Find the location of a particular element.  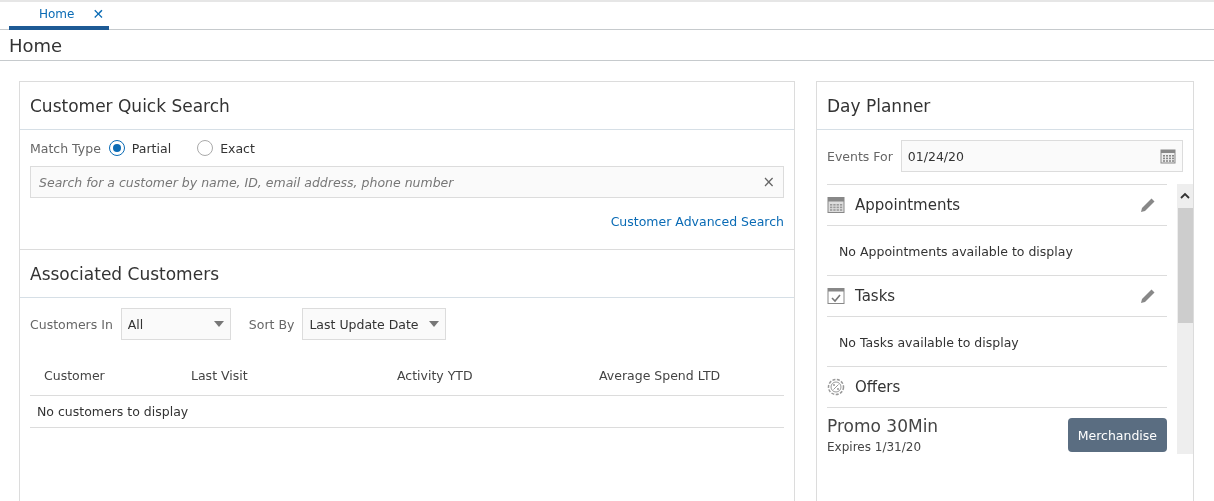

tab: Home ✕ is located at coordinates (59, 16).